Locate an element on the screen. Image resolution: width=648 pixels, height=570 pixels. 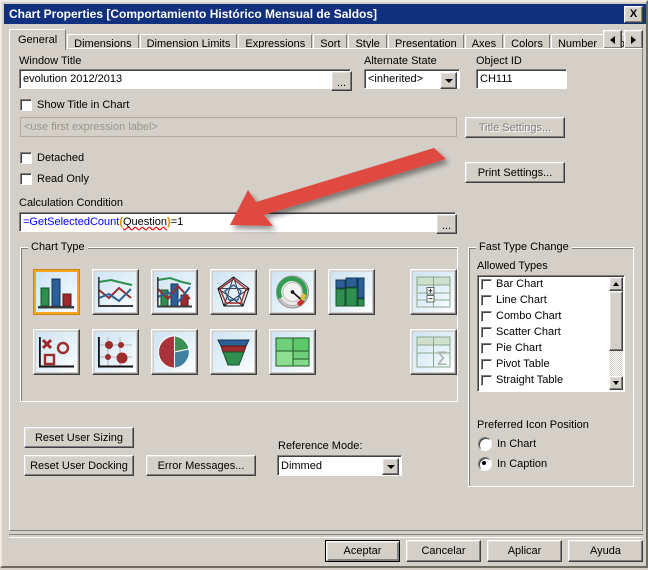
chart-type-mekko-chart is located at coordinates (351, 292).